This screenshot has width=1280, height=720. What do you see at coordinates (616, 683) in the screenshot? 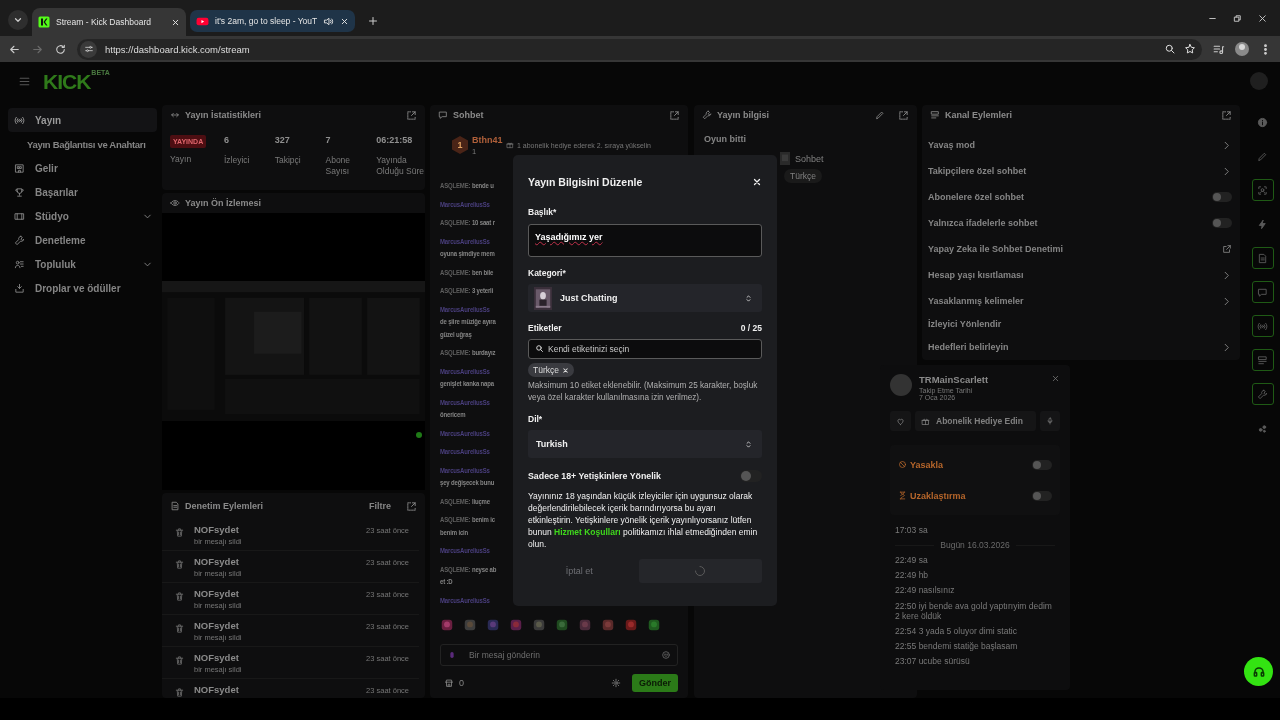
I see `settings-icon` at bounding box center [616, 683].